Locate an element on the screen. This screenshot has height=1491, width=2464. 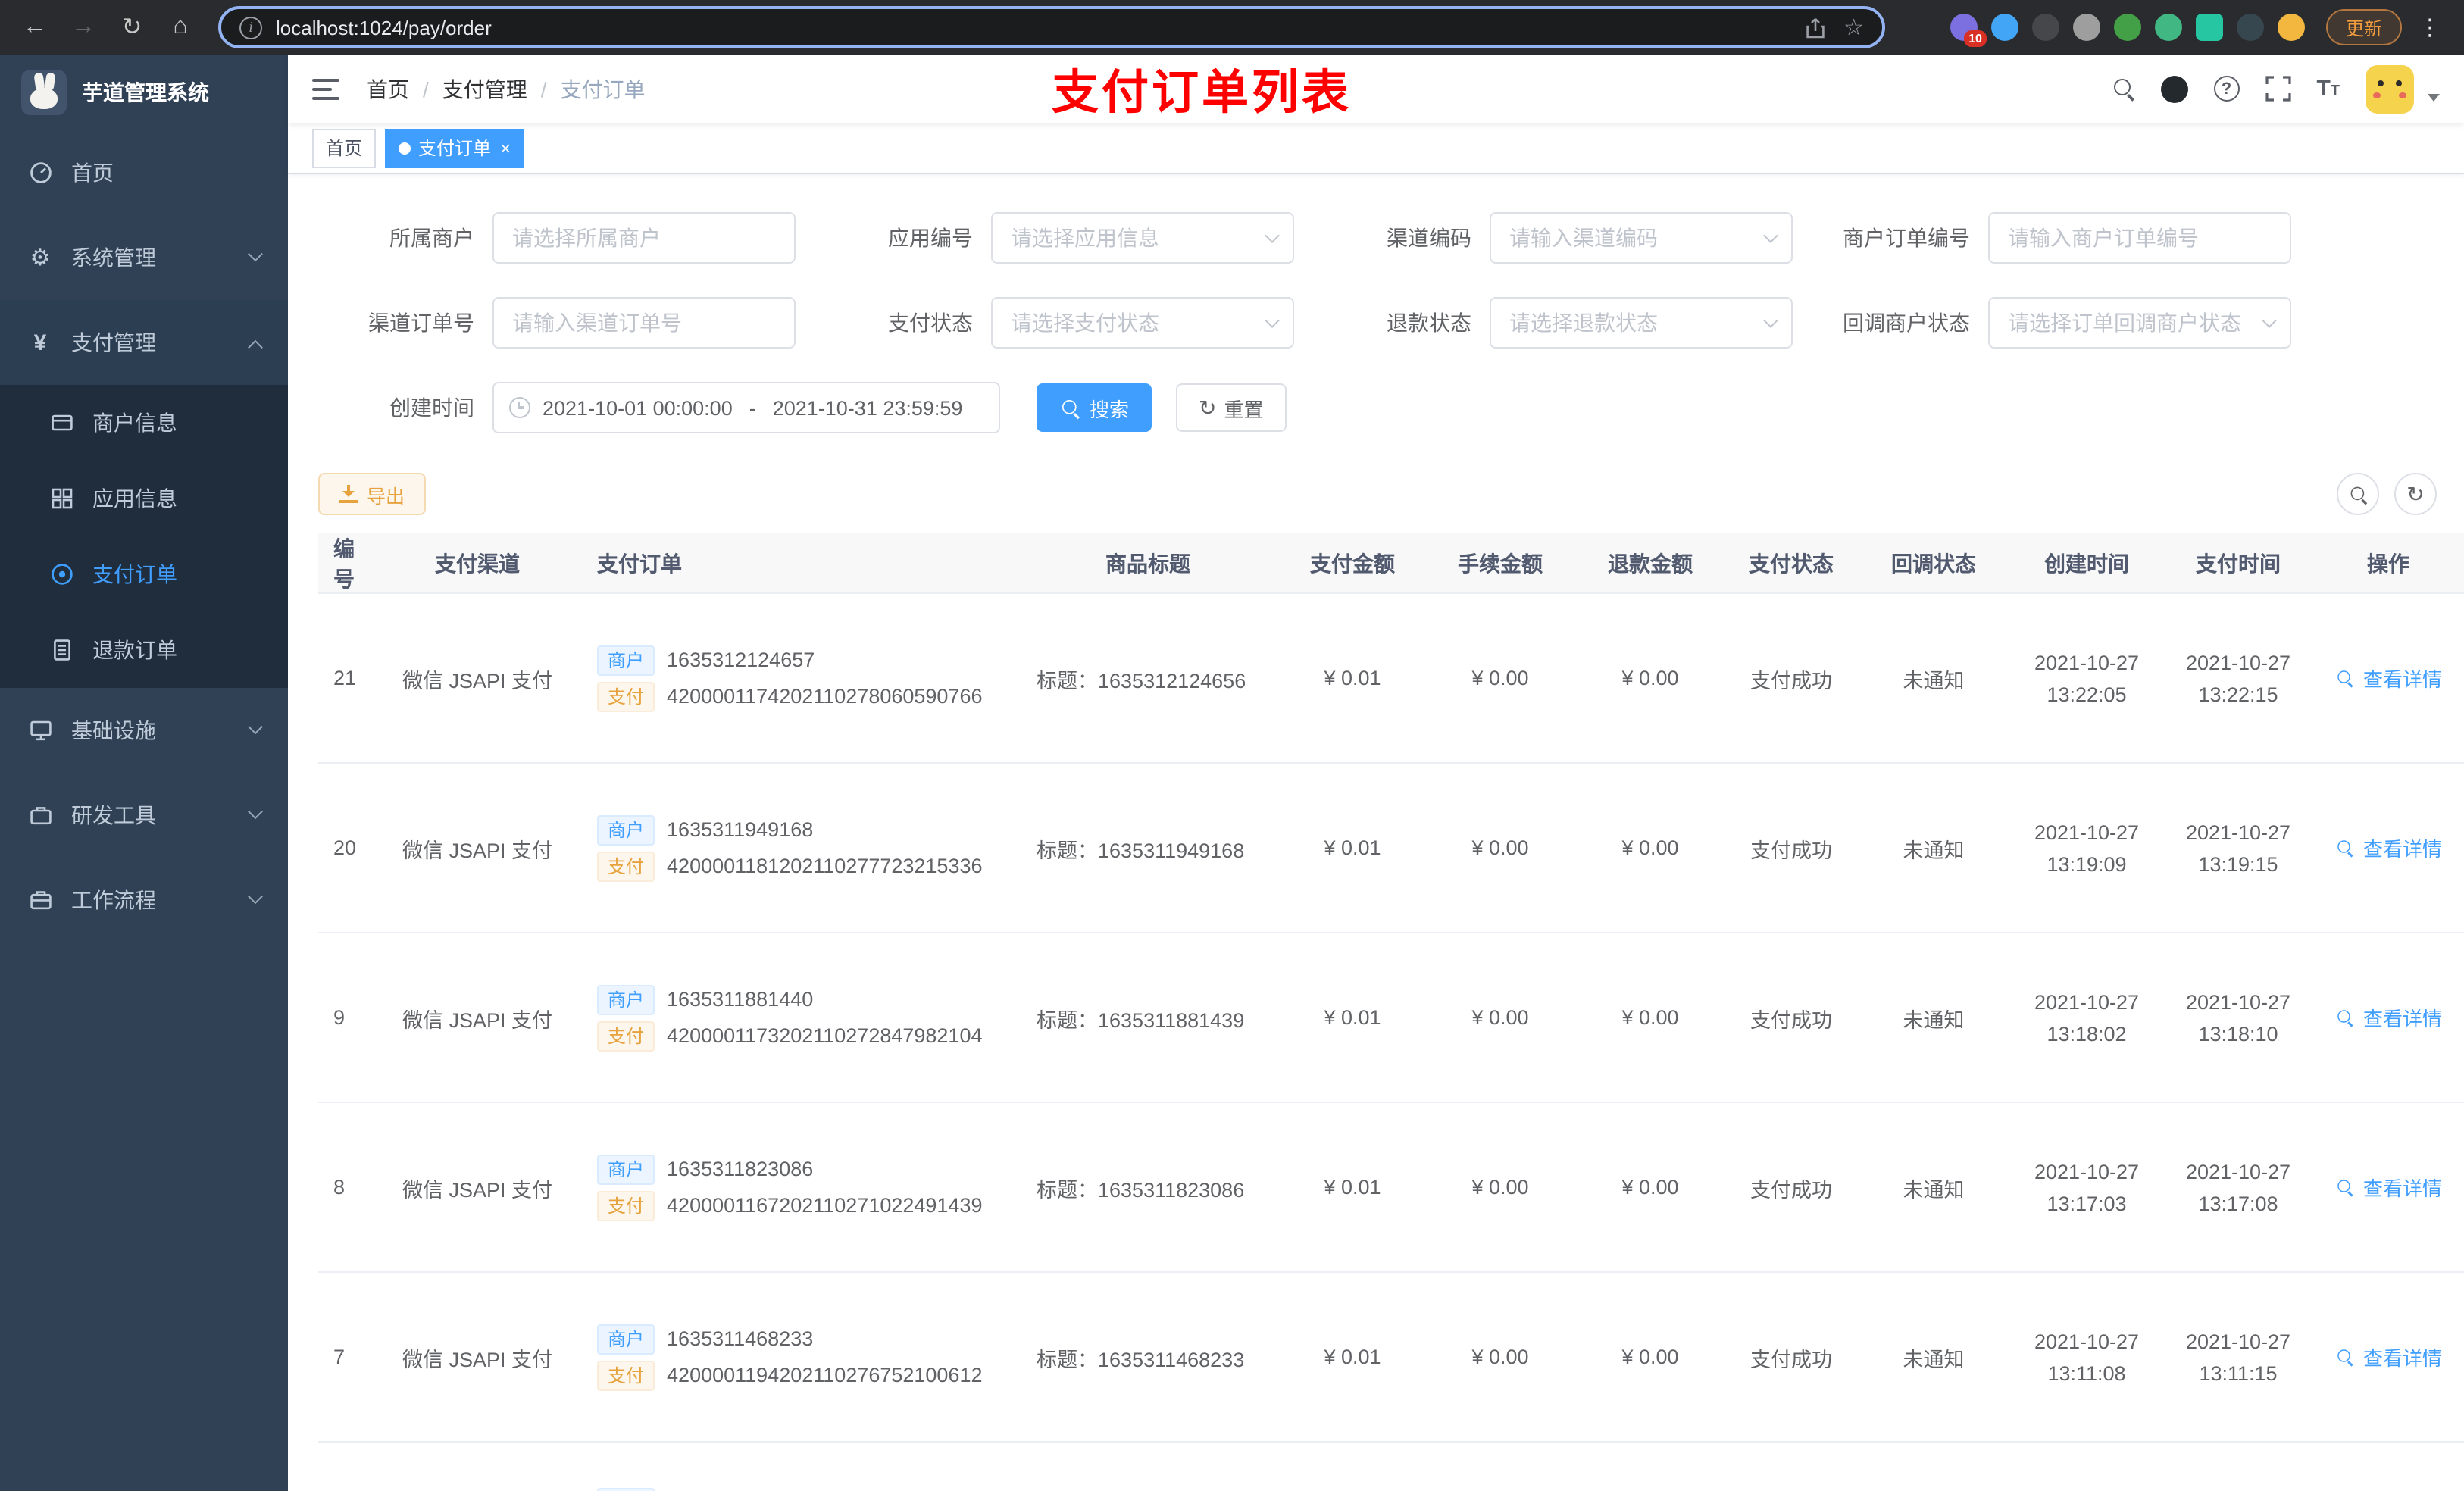
merchant-input is located at coordinates (644, 238).